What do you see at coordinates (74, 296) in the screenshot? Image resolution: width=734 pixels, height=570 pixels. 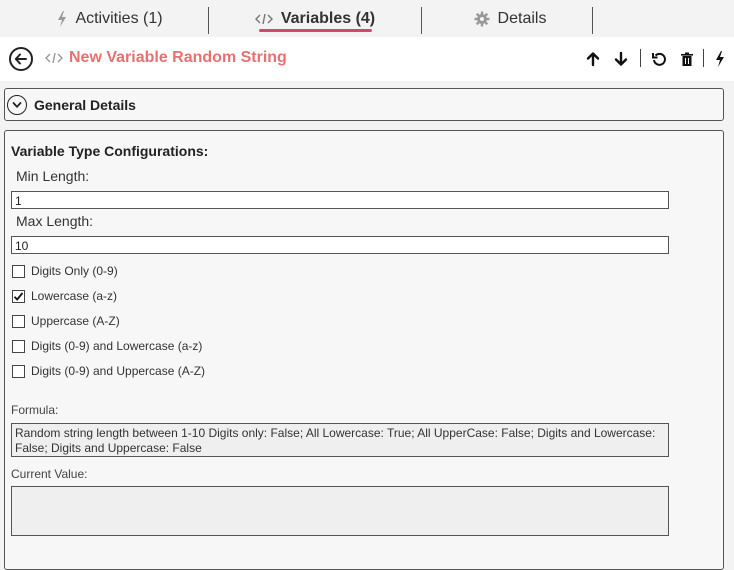 I see `option-label: Lowercase (a-z)` at bounding box center [74, 296].